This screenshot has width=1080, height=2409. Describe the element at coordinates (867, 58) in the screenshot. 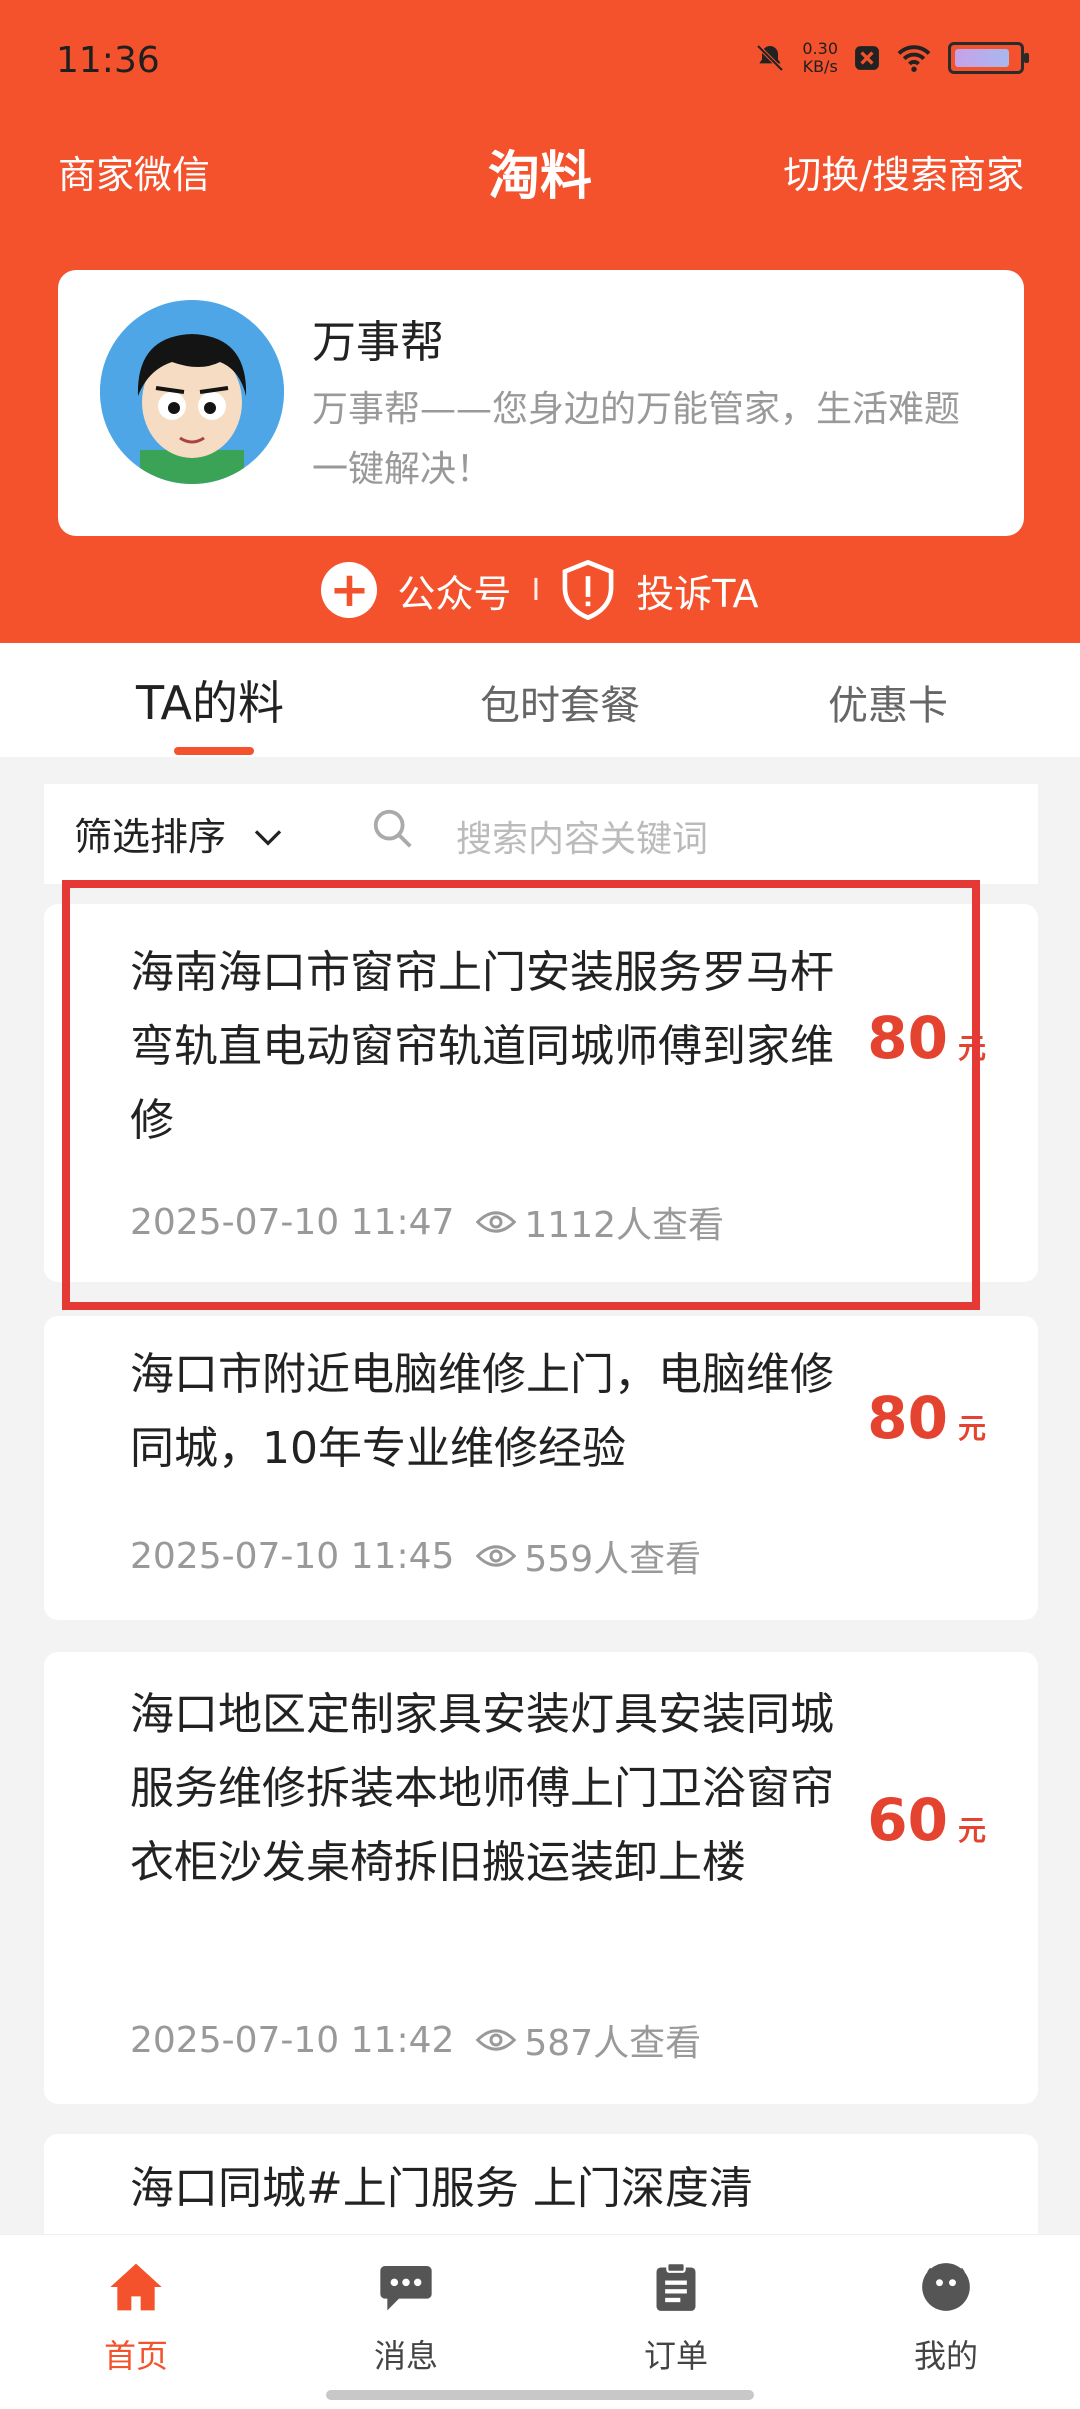

I see `notification-x-icon` at that location.